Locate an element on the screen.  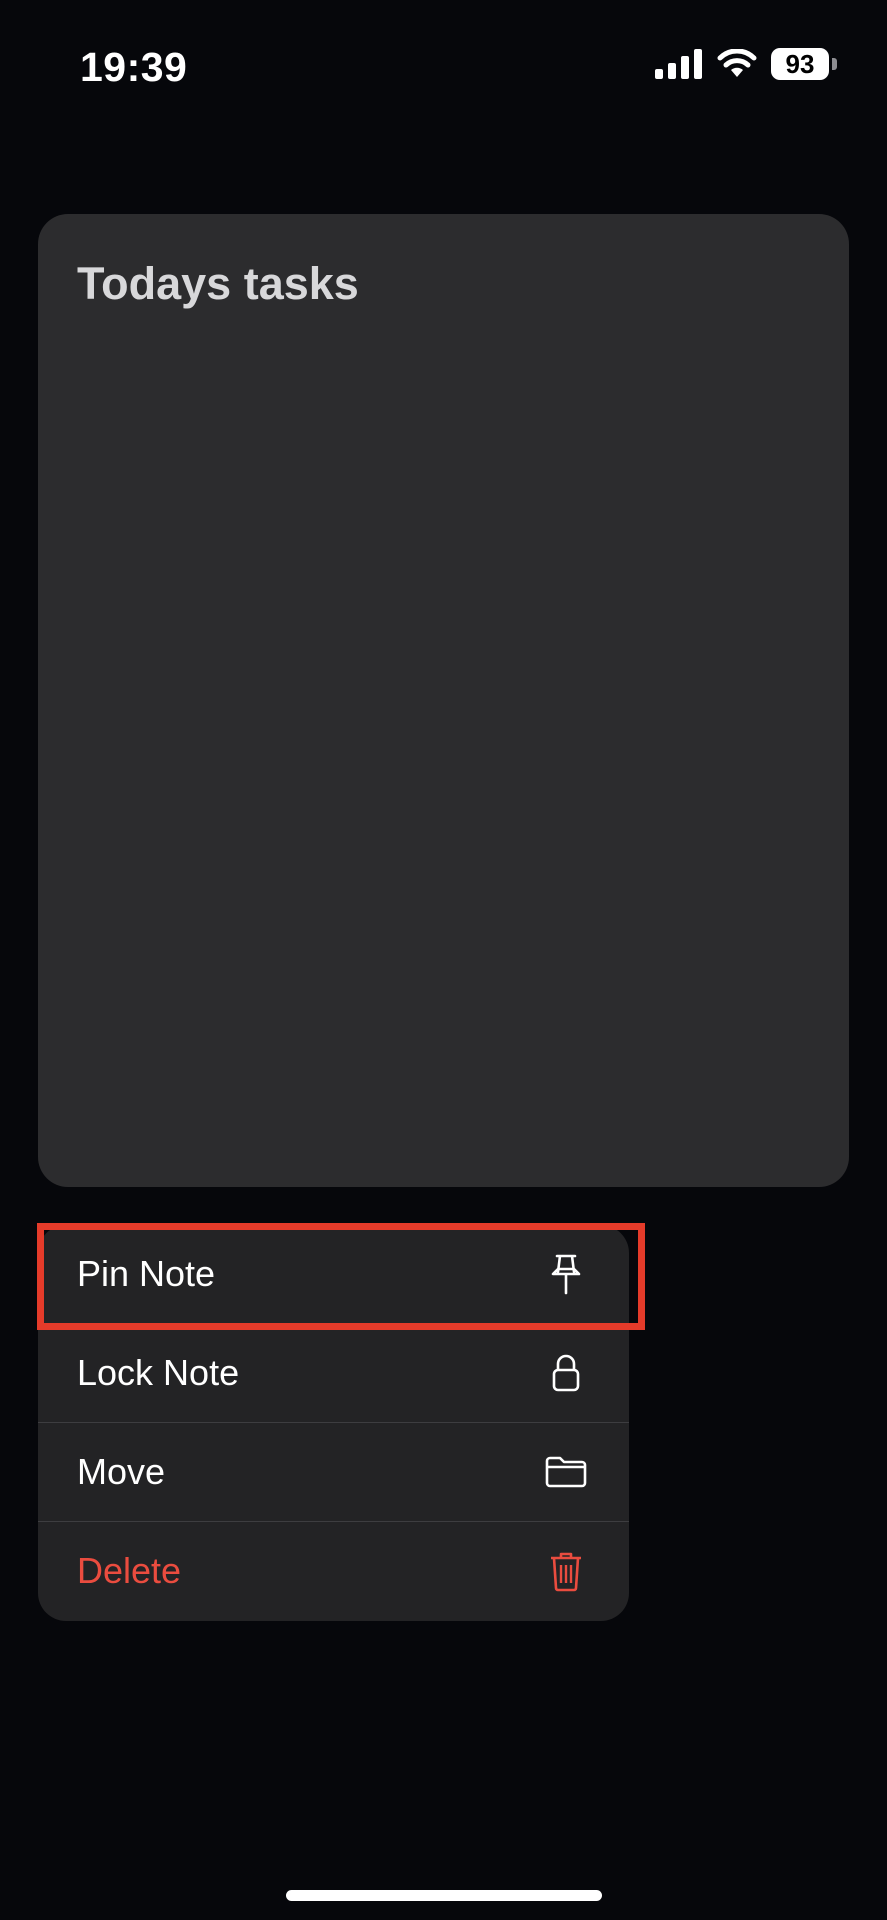
battery-level: 93 is located at coordinates (800, 64).